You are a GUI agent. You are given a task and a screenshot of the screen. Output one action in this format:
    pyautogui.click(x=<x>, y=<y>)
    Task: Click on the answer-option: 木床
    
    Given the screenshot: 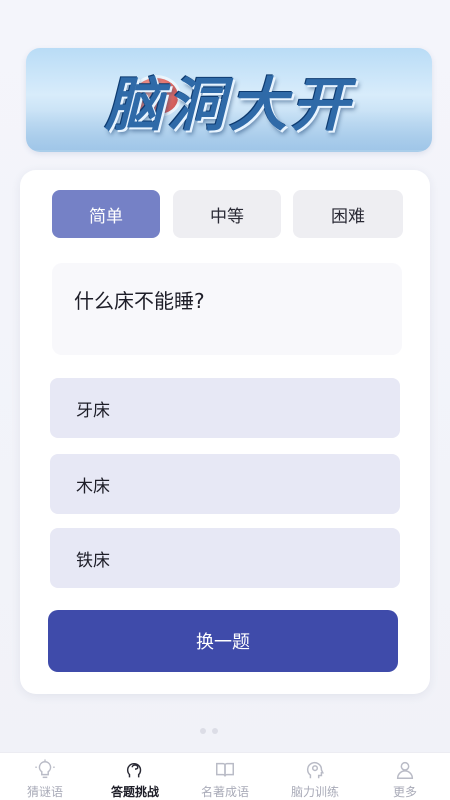 What is the action you would take?
    pyautogui.click(x=225, y=484)
    